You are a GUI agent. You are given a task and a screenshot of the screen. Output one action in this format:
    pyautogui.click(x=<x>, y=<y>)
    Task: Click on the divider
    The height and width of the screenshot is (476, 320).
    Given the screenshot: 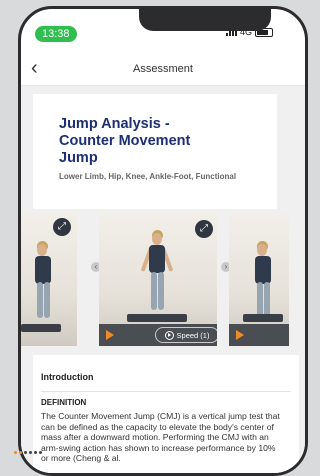 What is the action you would take?
    pyautogui.click(x=166, y=391)
    